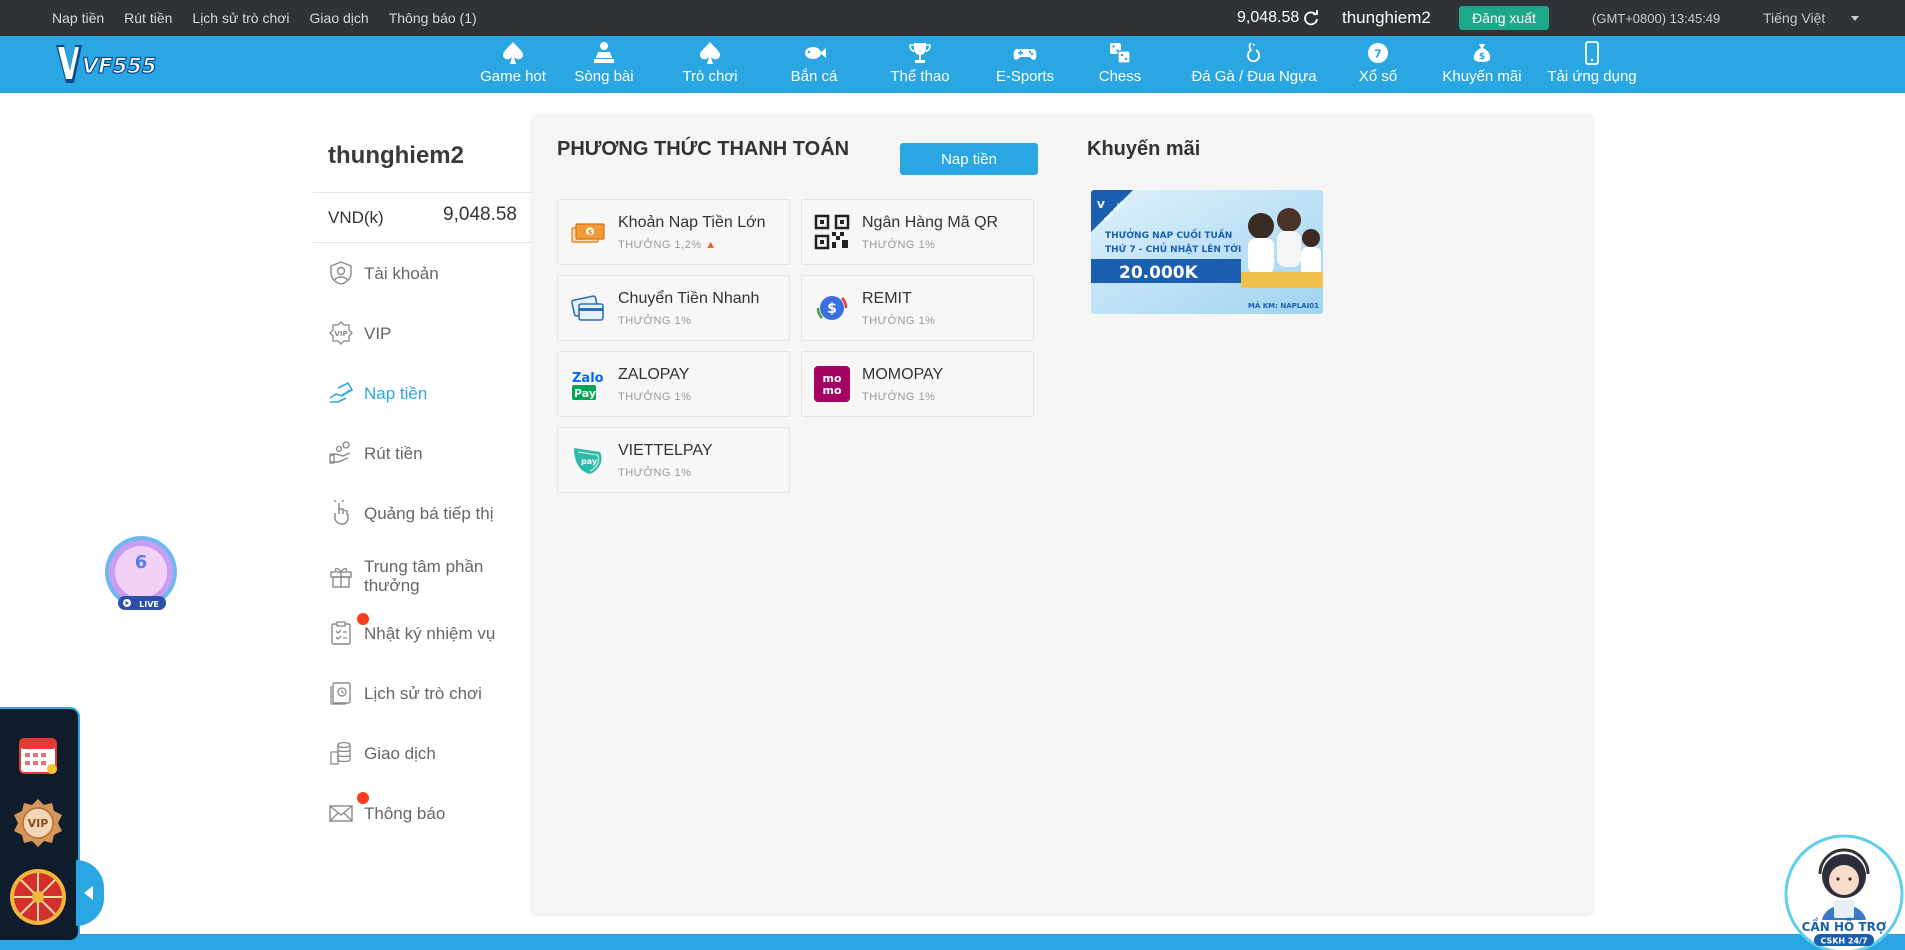  Describe the element at coordinates (917, 232) in the screenshot. I see `payment-method-qr-bank: Ngân Hàng Mã QR THƯỞNG 1%` at that location.